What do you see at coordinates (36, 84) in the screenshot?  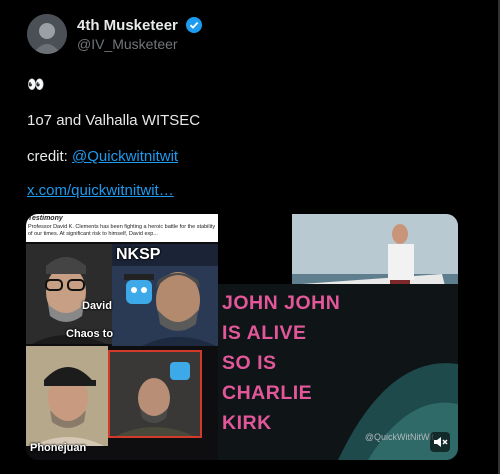 I see `eyes-emoji: 👀` at bounding box center [36, 84].